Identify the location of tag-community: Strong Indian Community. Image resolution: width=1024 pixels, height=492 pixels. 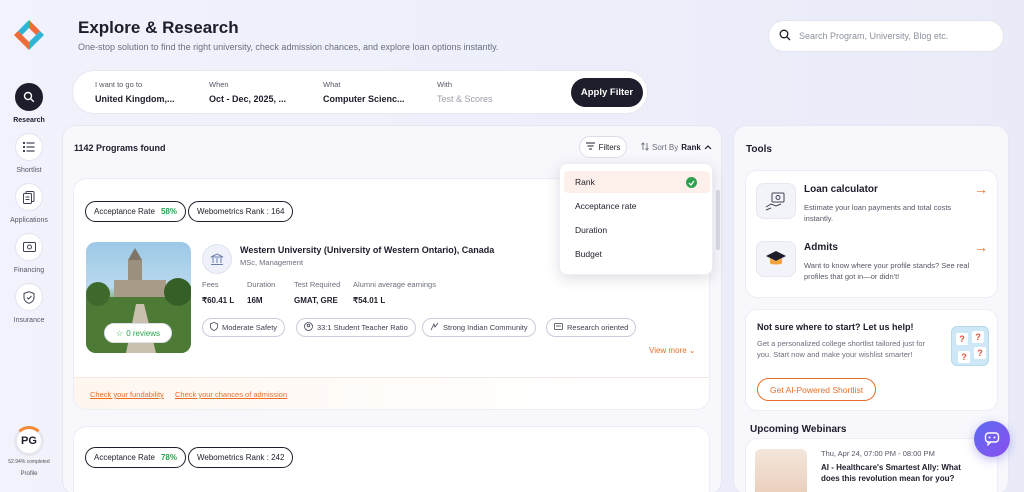
(479, 327).